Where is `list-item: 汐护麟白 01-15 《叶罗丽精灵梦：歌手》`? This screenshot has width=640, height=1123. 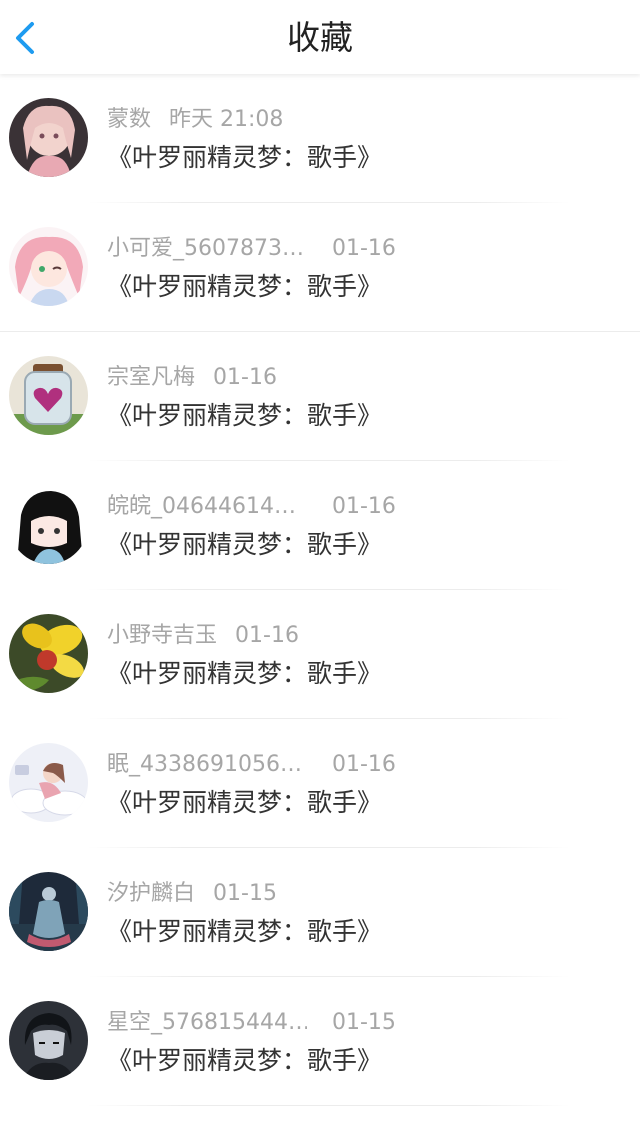 list-item: 汐护麟白 01-15 《叶罗丽精灵梦：歌手》 is located at coordinates (320, 912).